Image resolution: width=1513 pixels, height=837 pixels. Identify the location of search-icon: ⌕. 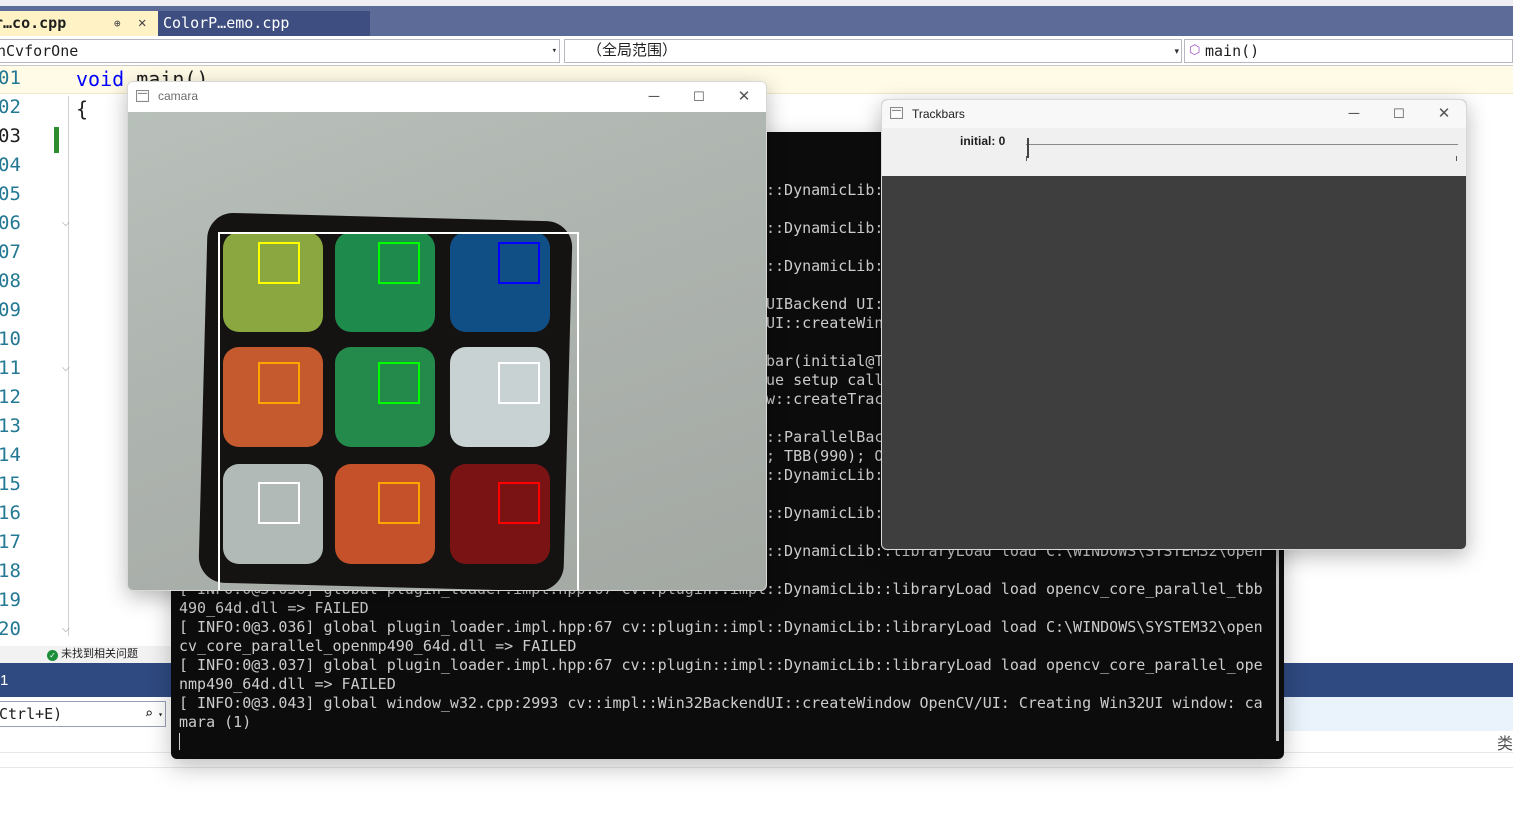
(149, 714).